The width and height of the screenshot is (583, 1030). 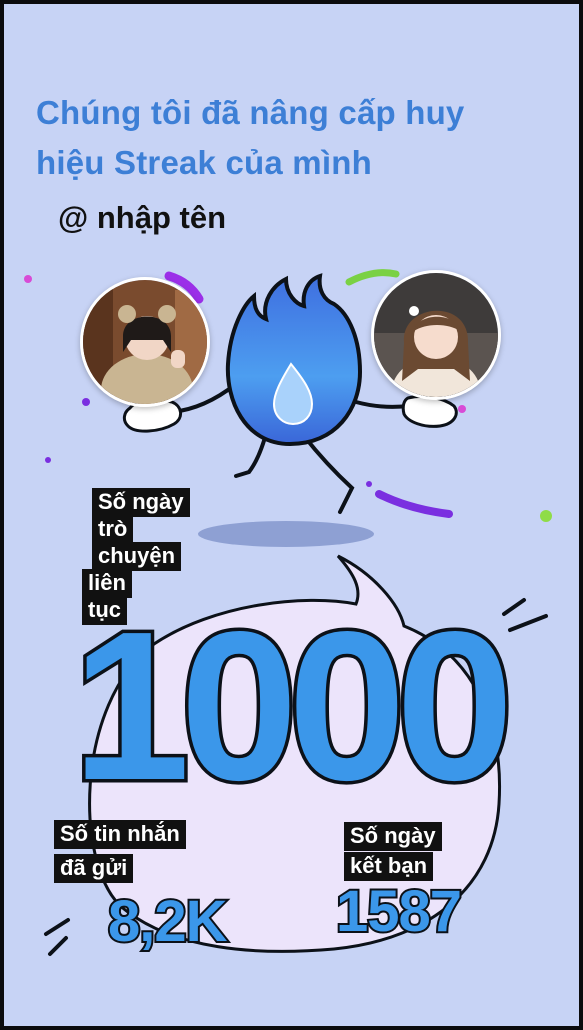 What do you see at coordinates (399, 911) in the screenshot?
I see `friends-count: 1587` at bounding box center [399, 911].